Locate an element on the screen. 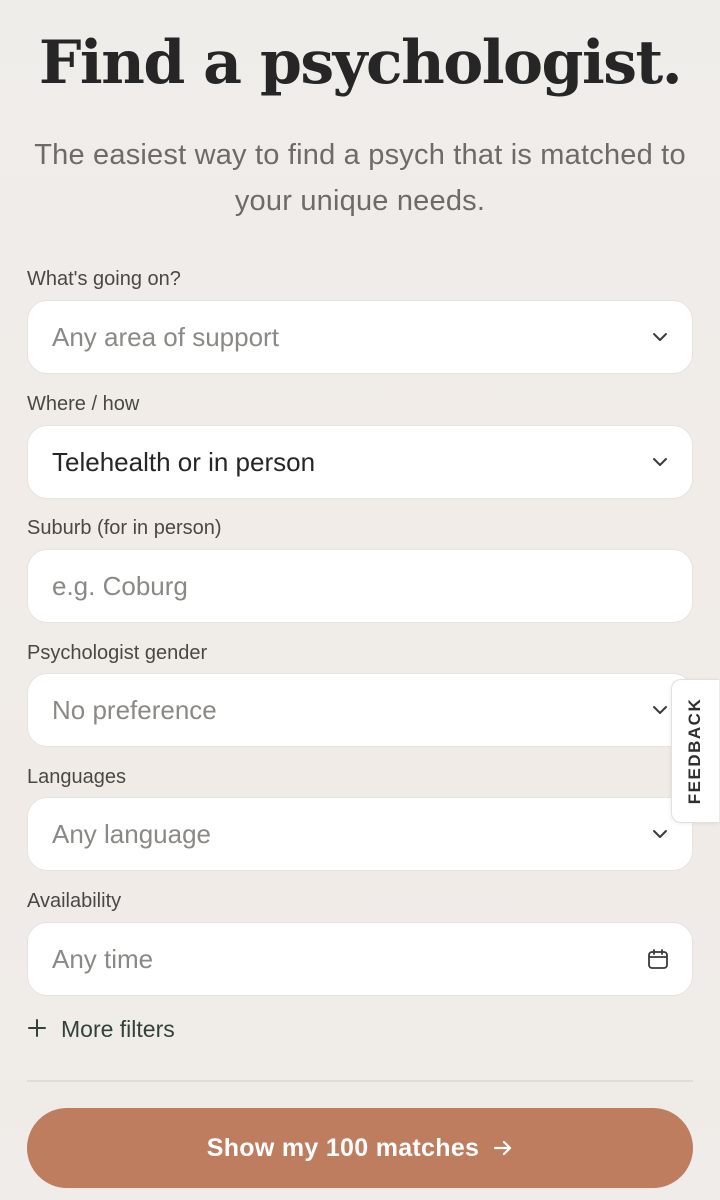 Image resolution: width=720 pixels, height=1200 pixels. arrow-right-icon is located at coordinates (503, 1148).